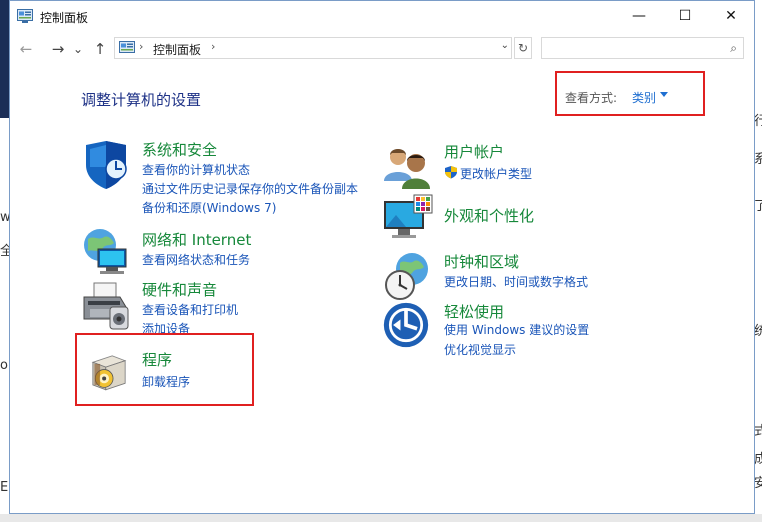  What do you see at coordinates (164, 369) in the screenshot?
I see `highlight-box-programs` at bounding box center [164, 369].